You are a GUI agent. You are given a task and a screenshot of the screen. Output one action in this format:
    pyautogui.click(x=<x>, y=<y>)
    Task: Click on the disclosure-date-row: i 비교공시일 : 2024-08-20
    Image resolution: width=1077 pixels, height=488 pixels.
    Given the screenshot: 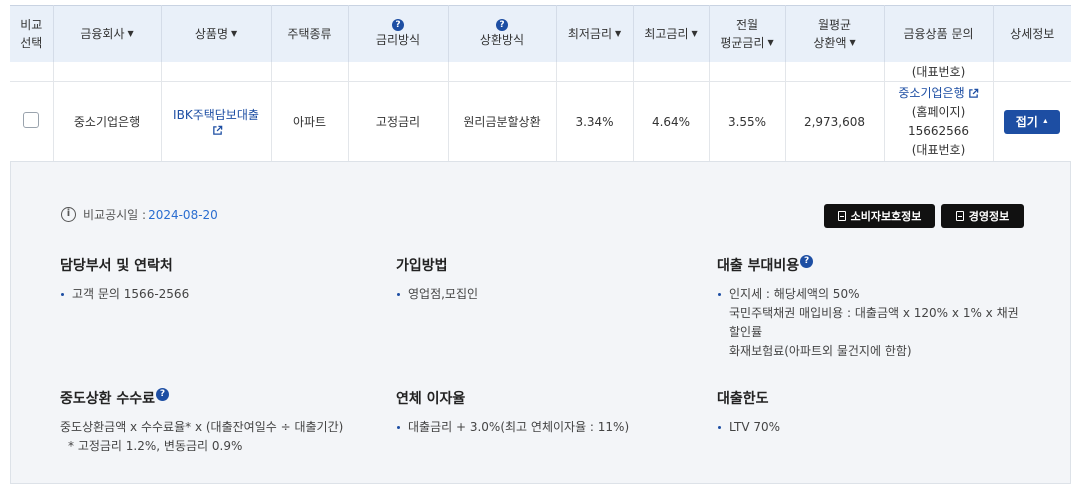 What is the action you would take?
    pyautogui.click(x=139, y=214)
    